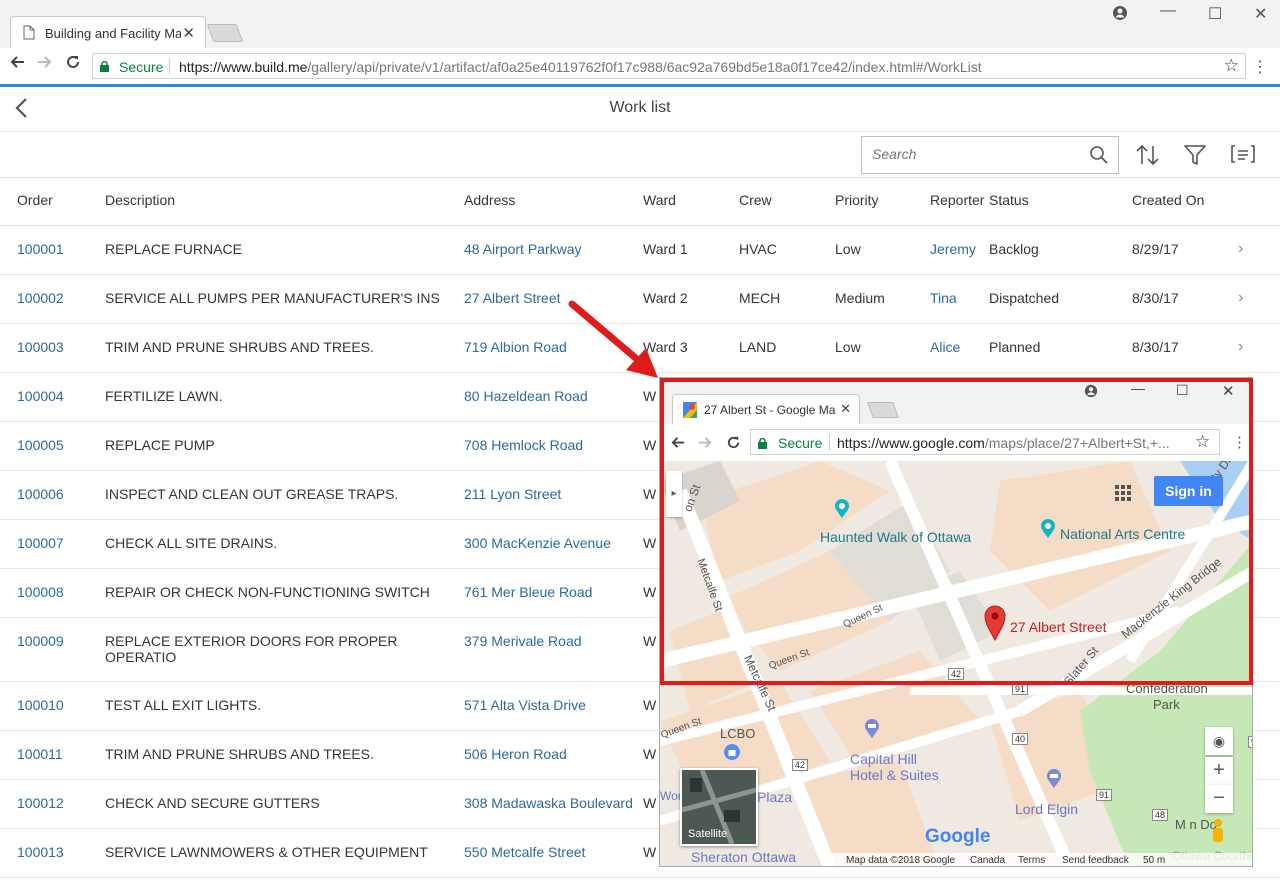 This screenshot has height=882, width=1280. What do you see at coordinates (40, 543) in the screenshot?
I see `order-link: 100007` at bounding box center [40, 543].